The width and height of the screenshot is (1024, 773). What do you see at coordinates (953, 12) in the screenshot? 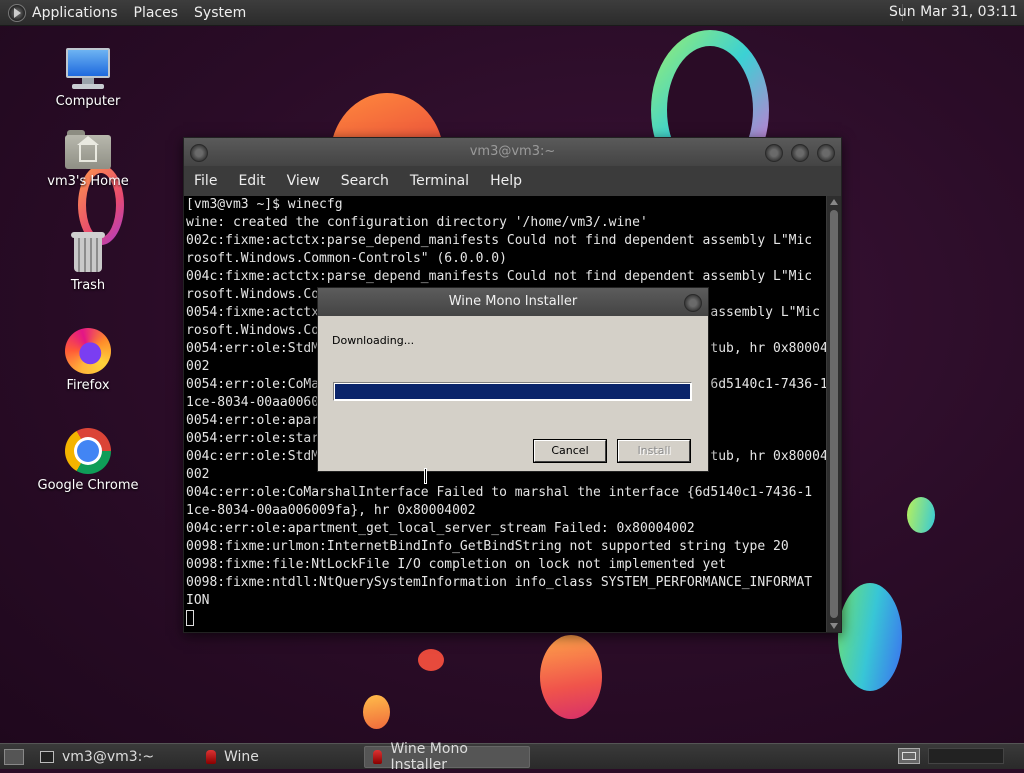
I see `clock: Sun Mar 31, 03:11` at bounding box center [953, 12].